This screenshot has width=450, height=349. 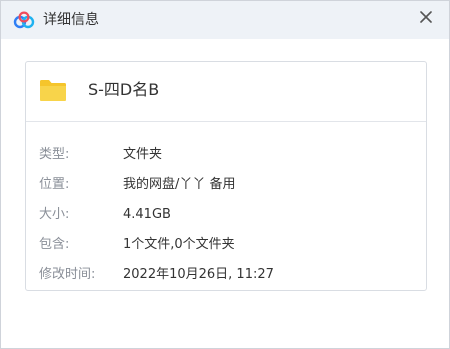 What do you see at coordinates (143, 154) in the screenshot?
I see `type-value: 文件夹` at bounding box center [143, 154].